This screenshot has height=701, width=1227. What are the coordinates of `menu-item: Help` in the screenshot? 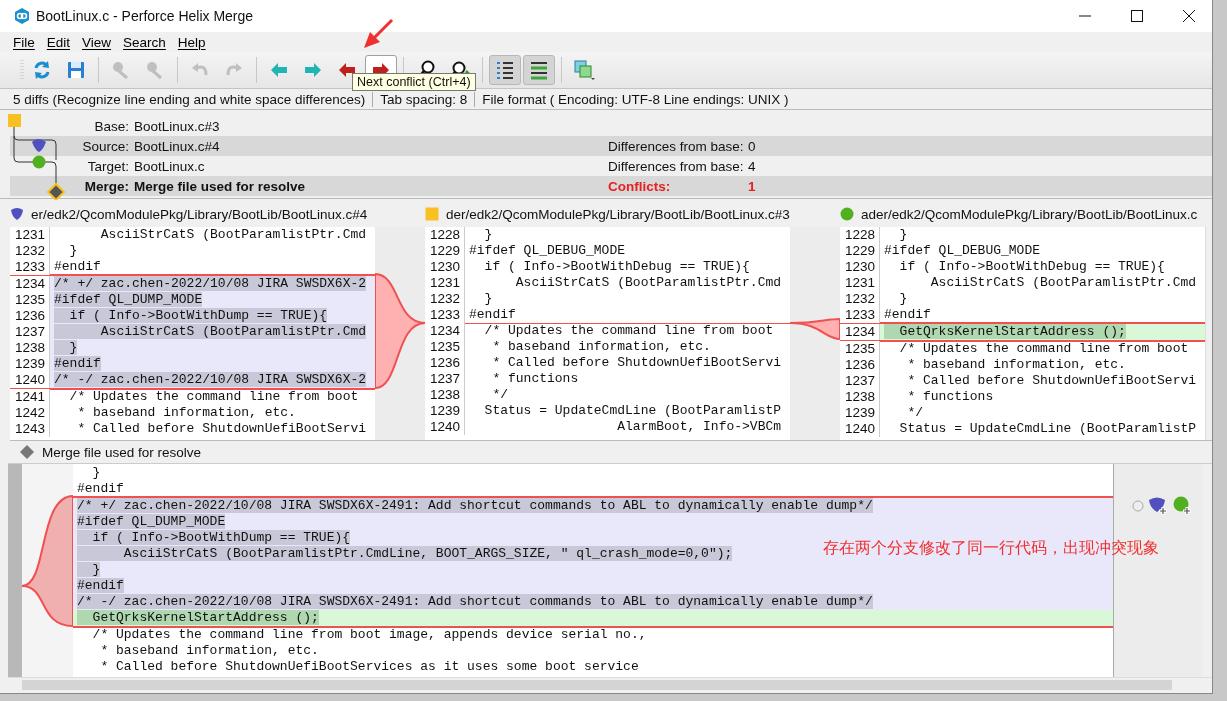 It's located at (191, 42).